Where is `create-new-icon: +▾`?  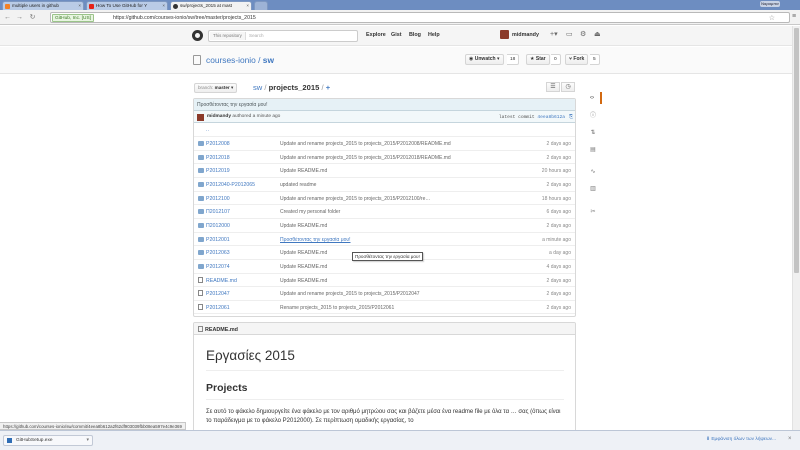
create-new-icon: +▾ is located at coordinates (554, 34).